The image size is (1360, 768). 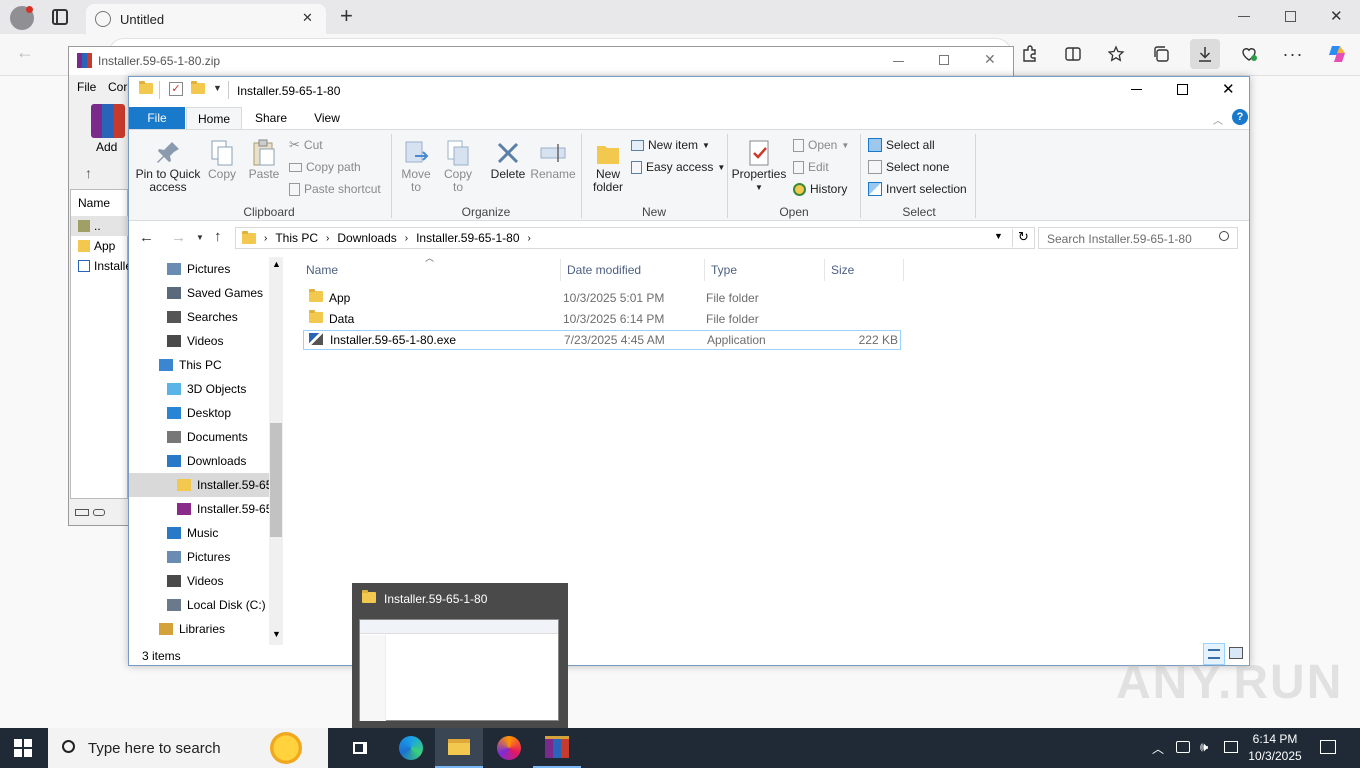 I want to click on file-row: Data 10/3/2025 6:14 PM File folder, so click(x=602, y=319).